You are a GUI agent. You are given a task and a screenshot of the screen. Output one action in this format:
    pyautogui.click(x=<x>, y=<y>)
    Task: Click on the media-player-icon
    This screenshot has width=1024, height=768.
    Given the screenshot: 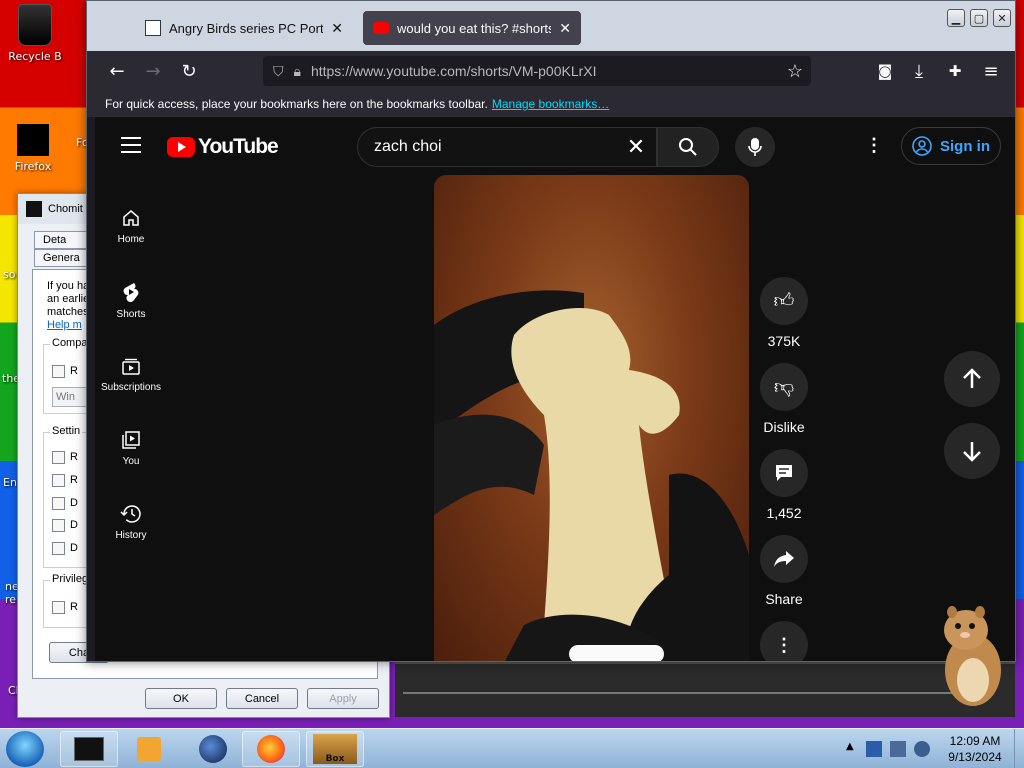 What is the action you would take?
    pyautogui.click(x=149, y=749)
    